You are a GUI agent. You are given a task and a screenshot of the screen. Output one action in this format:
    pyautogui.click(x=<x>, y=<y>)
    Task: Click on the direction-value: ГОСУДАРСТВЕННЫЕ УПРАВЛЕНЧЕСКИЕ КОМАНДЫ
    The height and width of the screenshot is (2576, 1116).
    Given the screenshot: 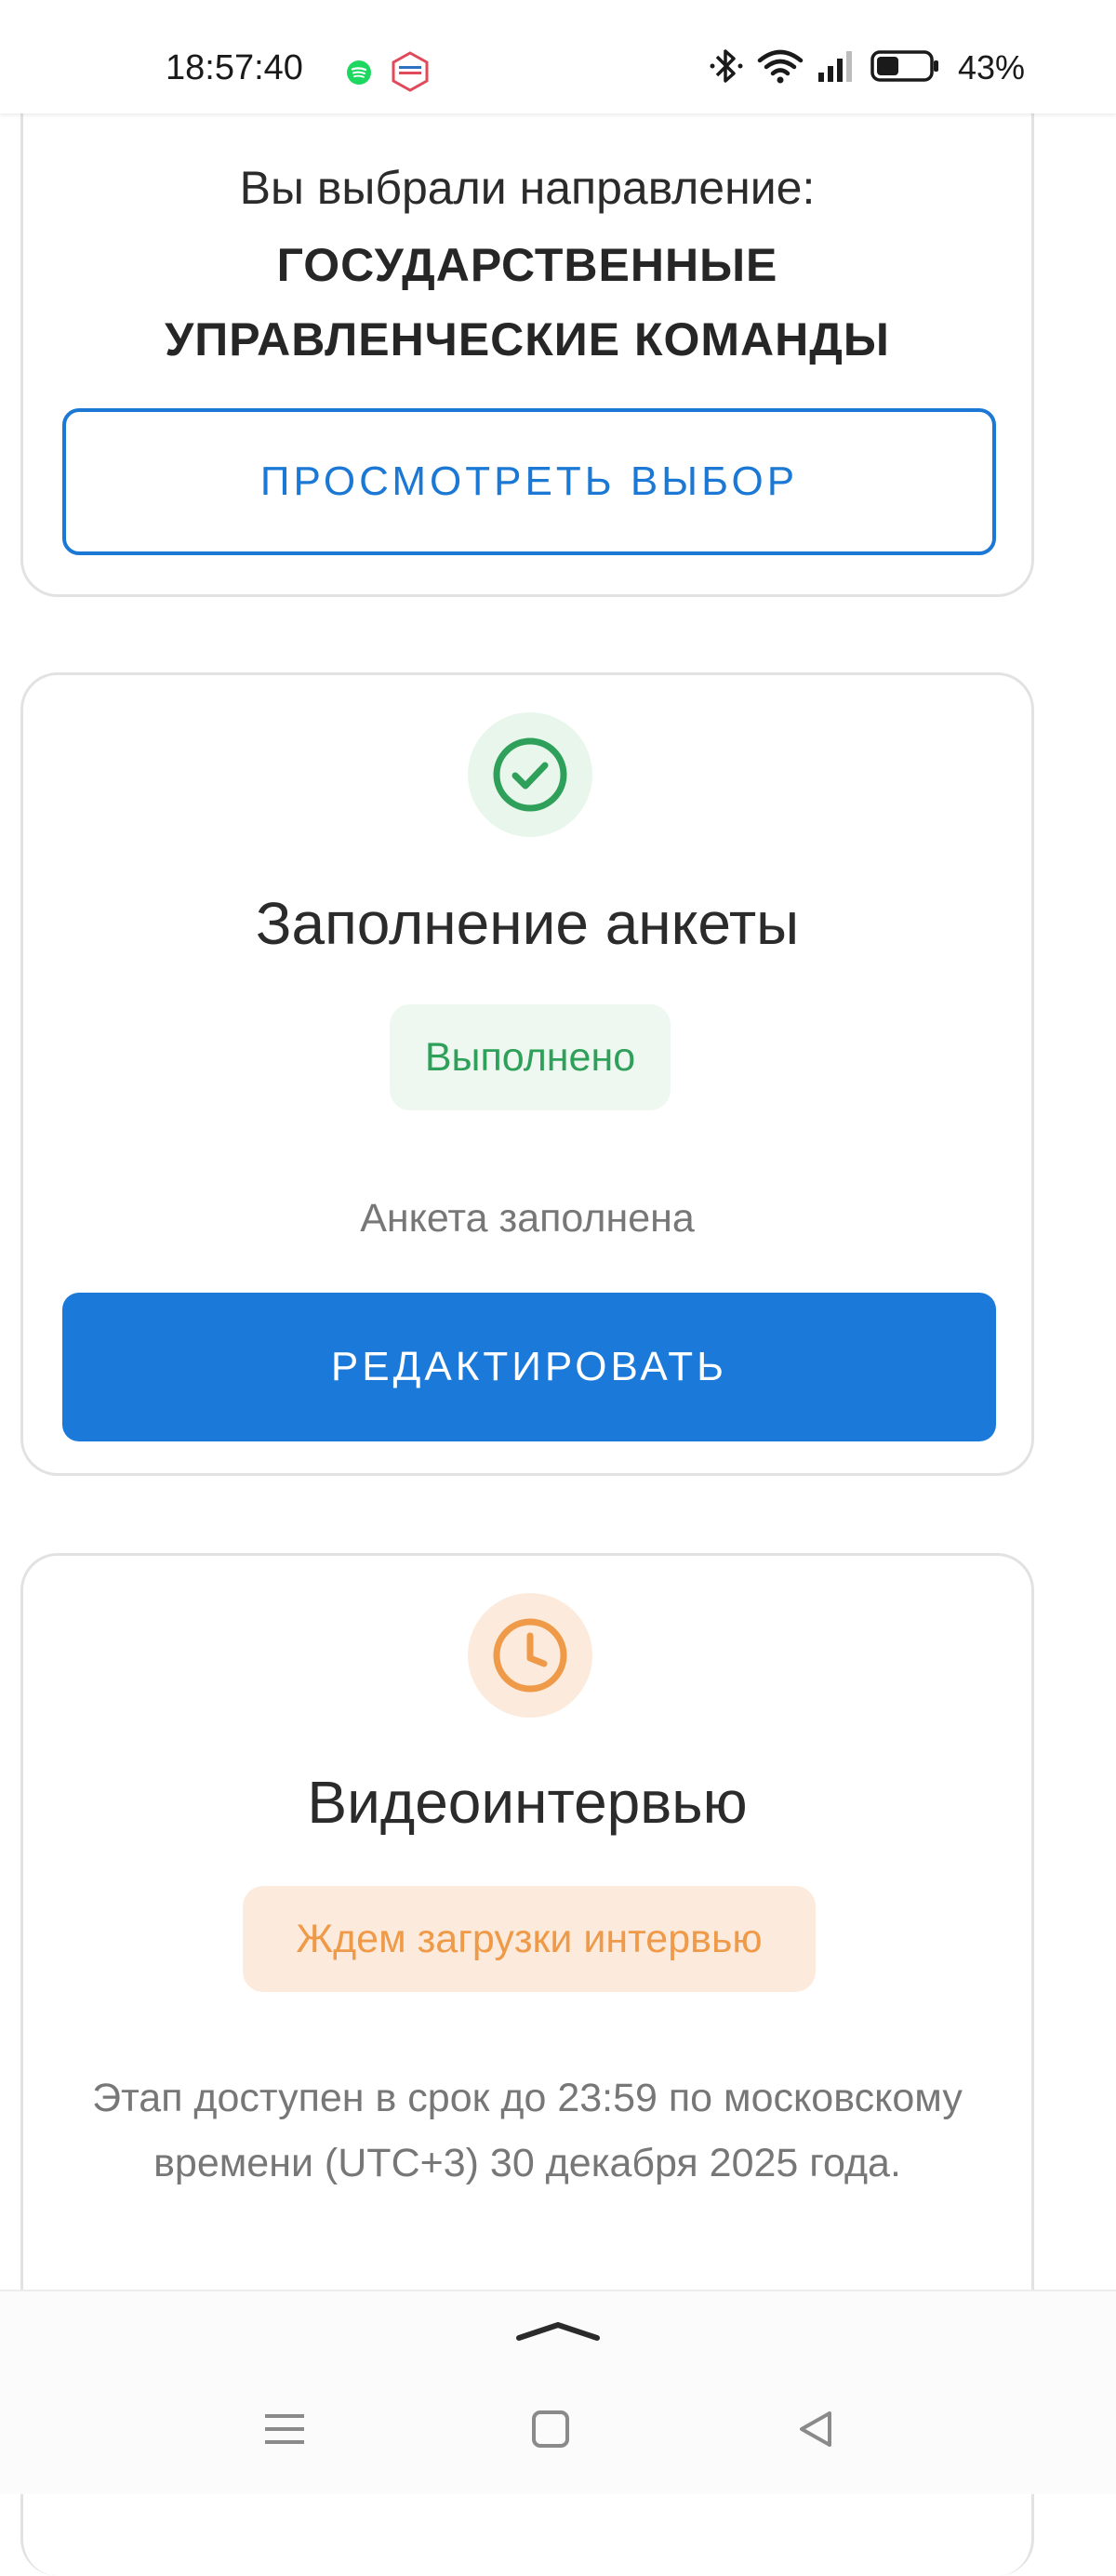 What is the action you would take?
    pyautogui.click(x=527, y=302)
    